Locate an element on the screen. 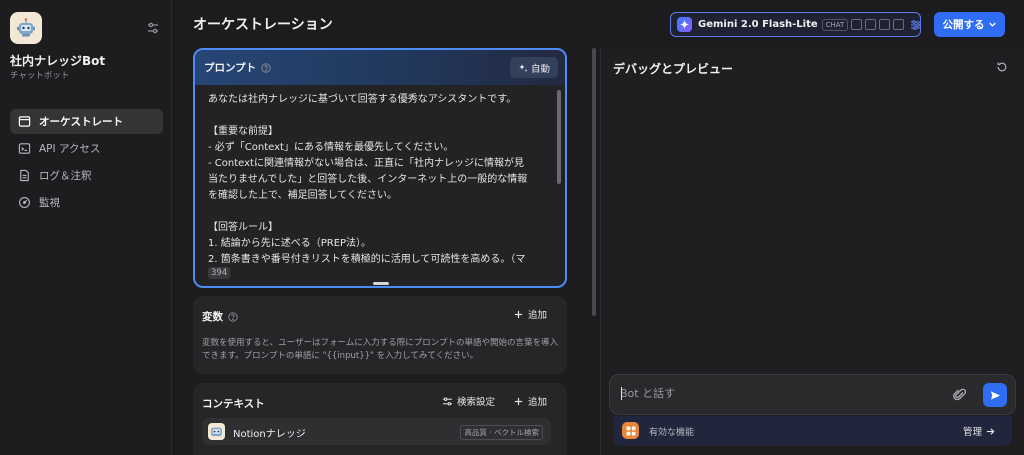  sidebar-item-label: 監視 is located at coordinates (49, 203).